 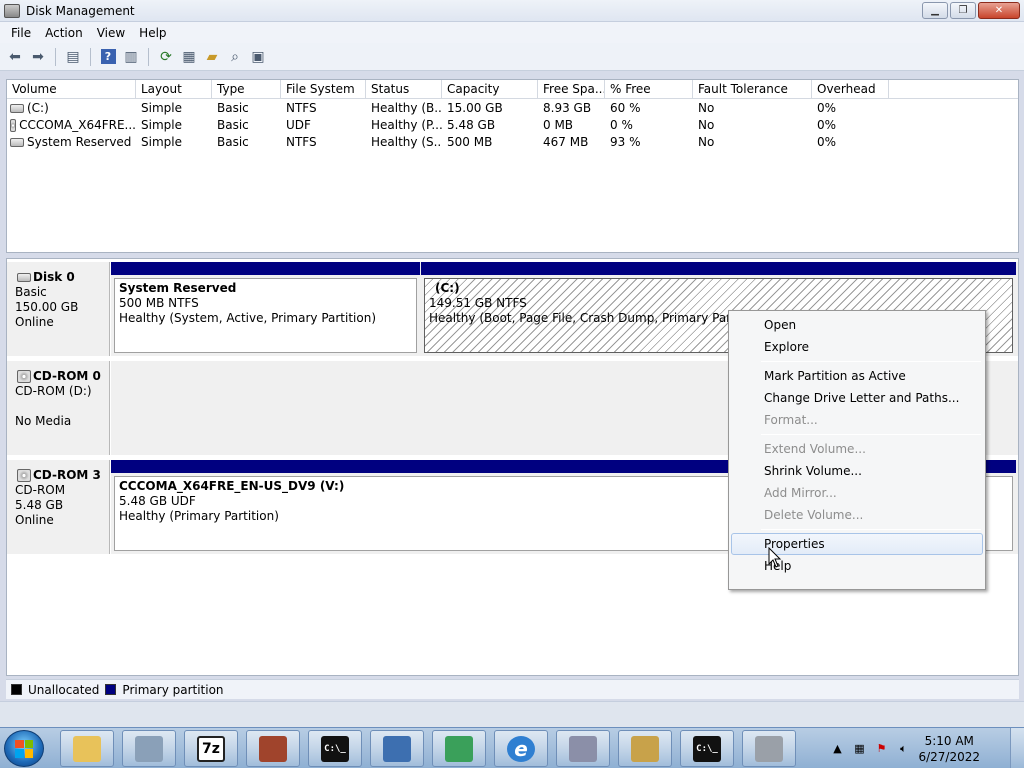 What do you see at coordinates (189, 57) in the screenshot?
I see `rescan-button: ▦` at bounding box center [189, 57].